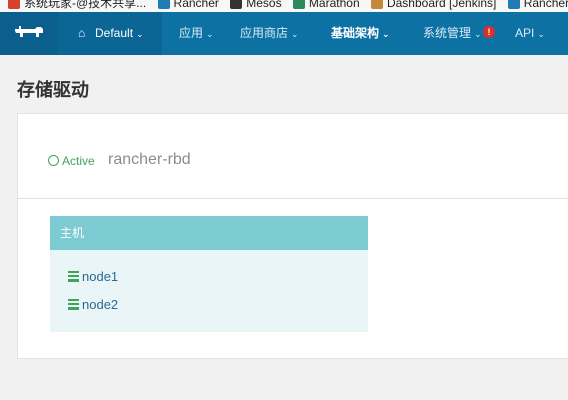  Describe the element at coordinates (53, 160) in the screenshot. I see `circle-icon` at that location.